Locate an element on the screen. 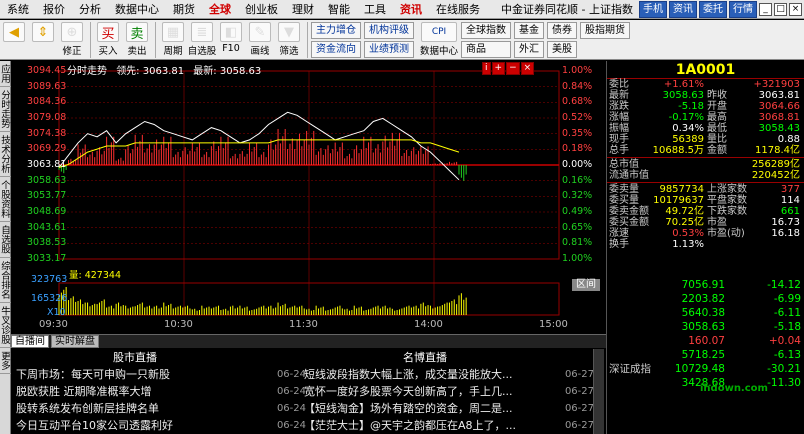 The height and width of the screenshot is (434, 804). quote-value-2: 377 is located at coordinates (790, 189).